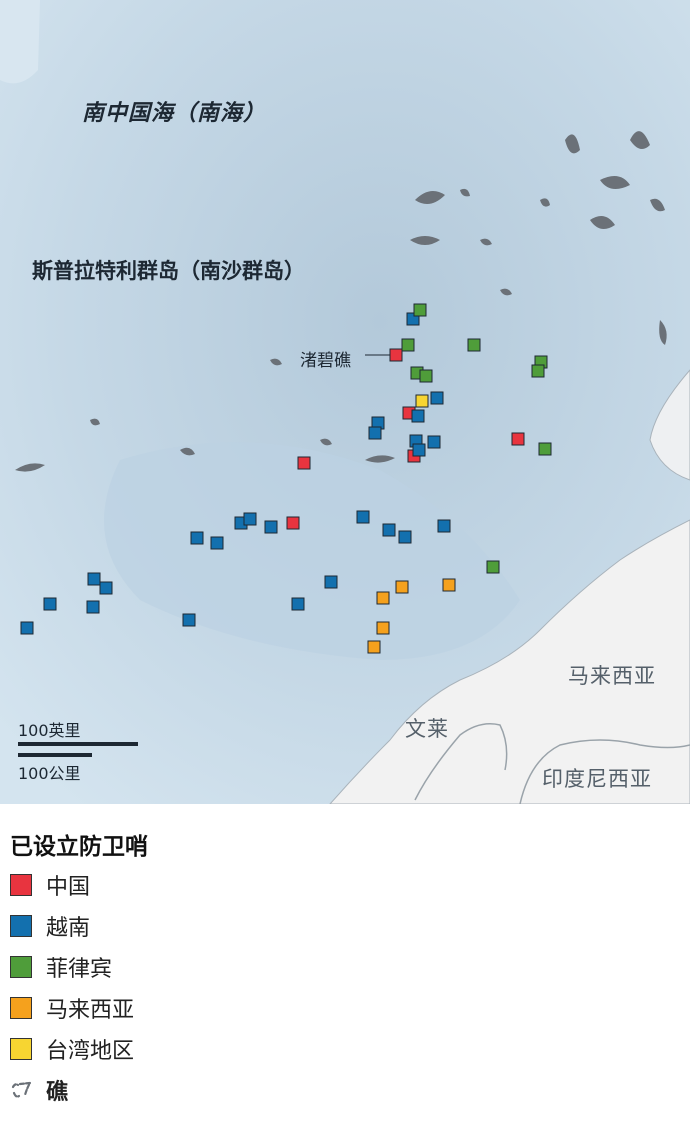 The height and width of the screenshot is (1127, 690). I want to click on legend-swatch-china, so click(21, 884).